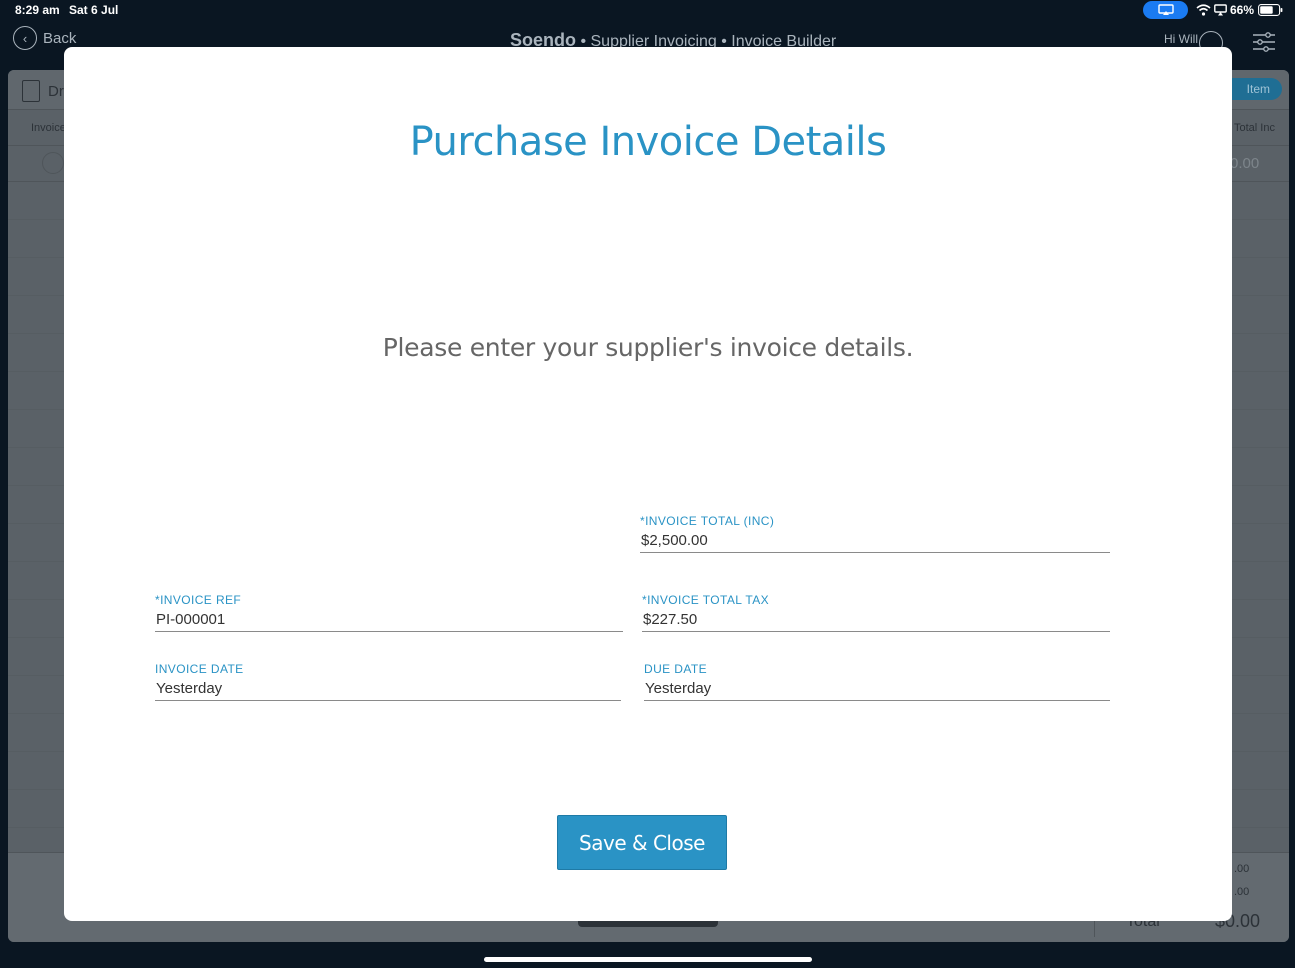 This screenshot has width=1295, height=968. What do you see at coordinates (647, 11) in the screenshot?
I see `status-bar: 8:29 am Sat 6 Jul 66%` at bounding box center [647, 11].